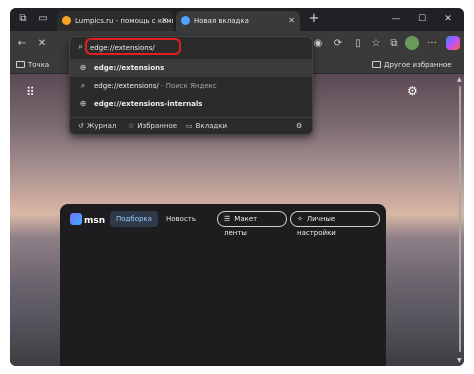  Describe the element at coordinates (133, 46) in the screenshot. I see `highlight-box` at that location.